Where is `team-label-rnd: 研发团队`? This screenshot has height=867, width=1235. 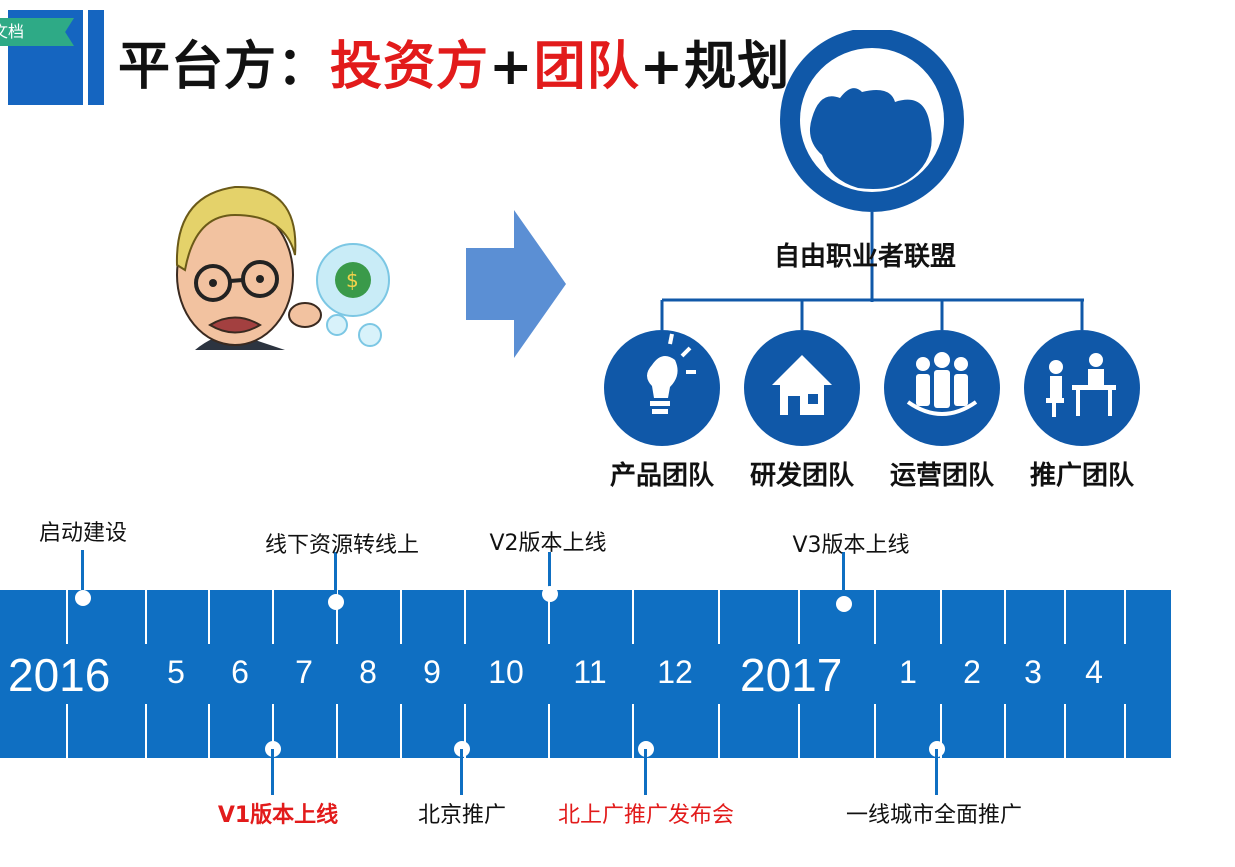
team-label-rnd: 研发团队 is located at coordinates (801, 476).